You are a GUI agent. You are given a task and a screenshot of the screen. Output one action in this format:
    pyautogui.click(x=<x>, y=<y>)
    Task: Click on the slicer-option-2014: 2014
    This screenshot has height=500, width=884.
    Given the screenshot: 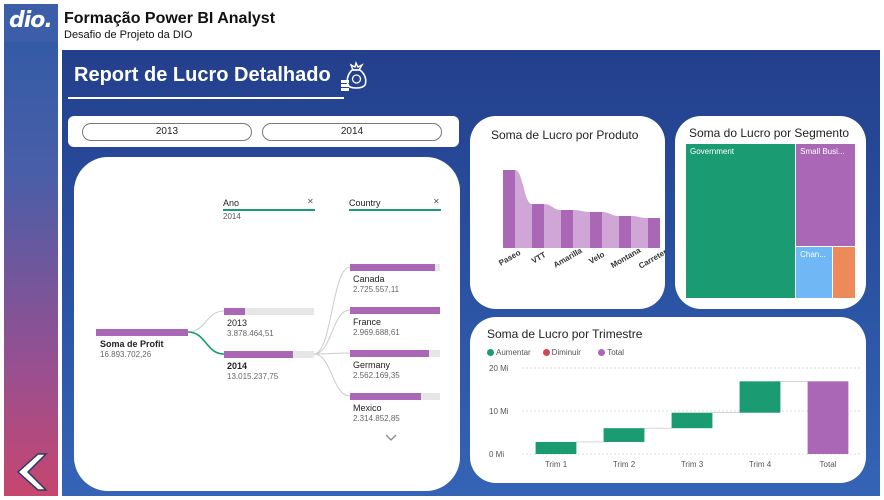 What is the action you would take?
    pyautogui.click(x=352, y=132)
    